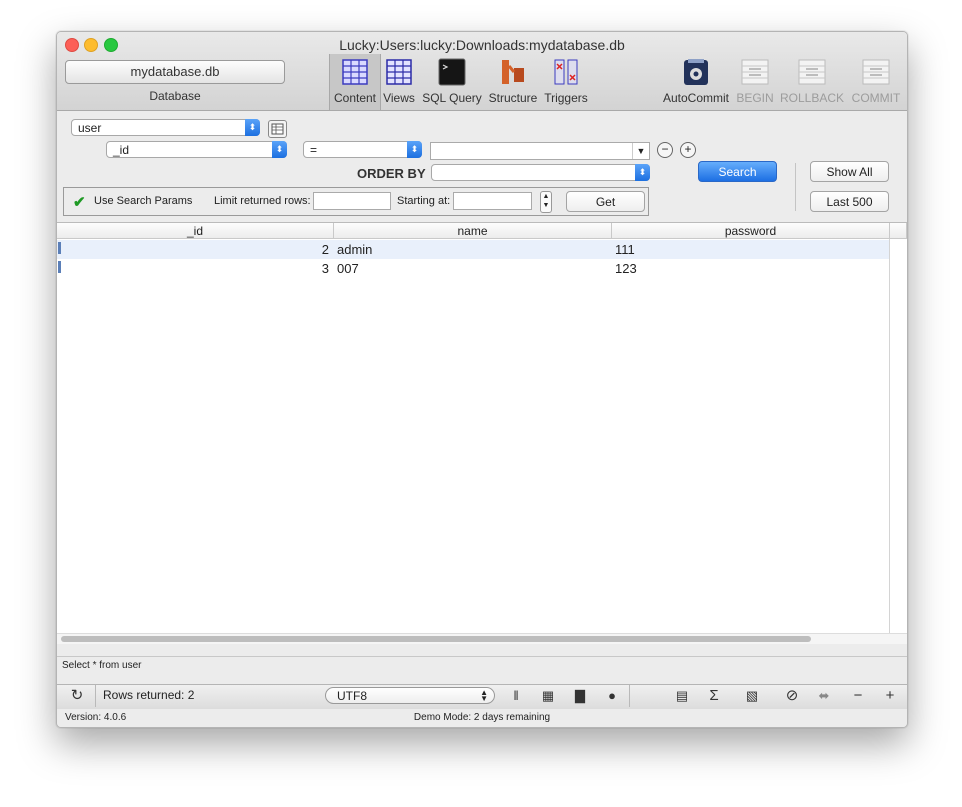 The image size is (962, 807). Describe the element at coordinates (391, 173) in the screenshot. I see `order-by-label: ORDER BY` at that location.